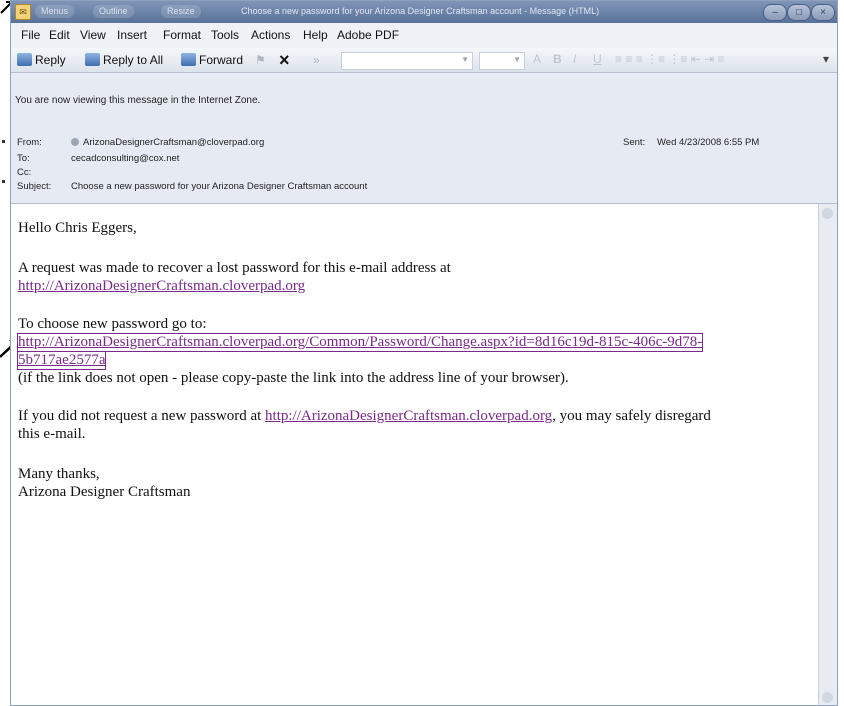 Image resolution: width=844 pixels, height=706 pixels. I want to click on menu-edit: Edit, so click(59, 35).